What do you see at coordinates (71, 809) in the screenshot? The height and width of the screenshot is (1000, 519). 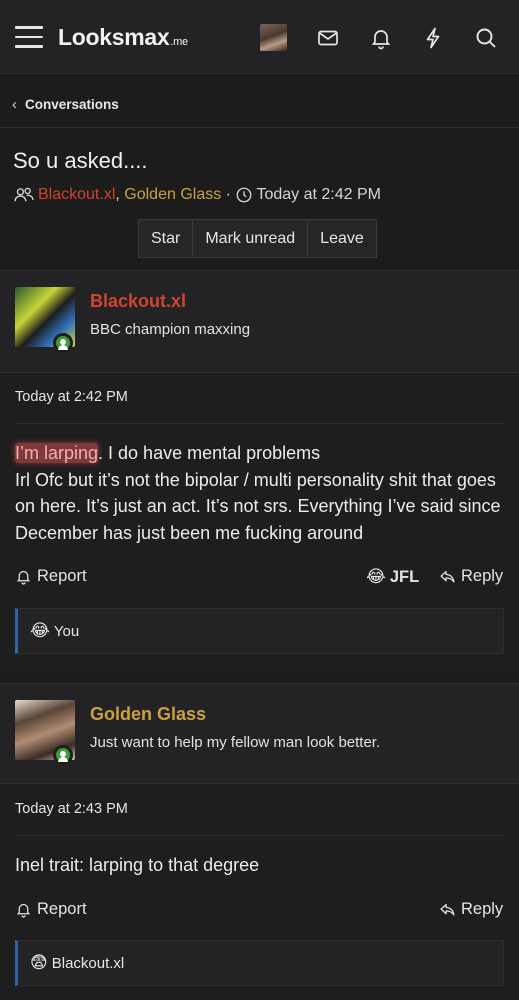 I see `message-date: Today at 2:43 PM` at bounding box center [71, 809].